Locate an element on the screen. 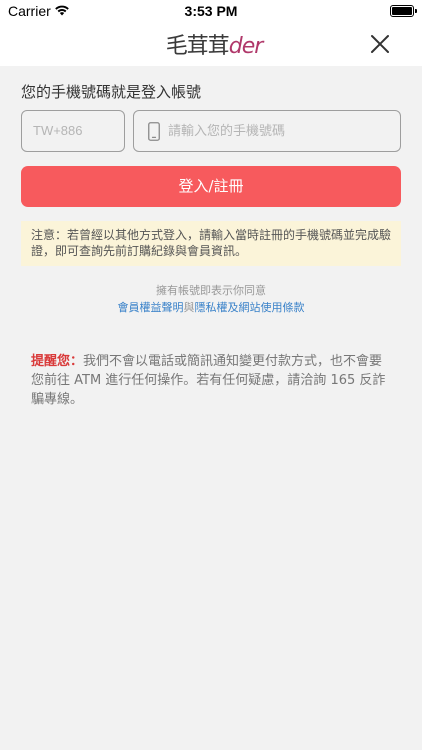 Image resolution: width=422 pixels, height=750 pixels. app-logo: 毛茸茸der is located at coordinates (214, 44).